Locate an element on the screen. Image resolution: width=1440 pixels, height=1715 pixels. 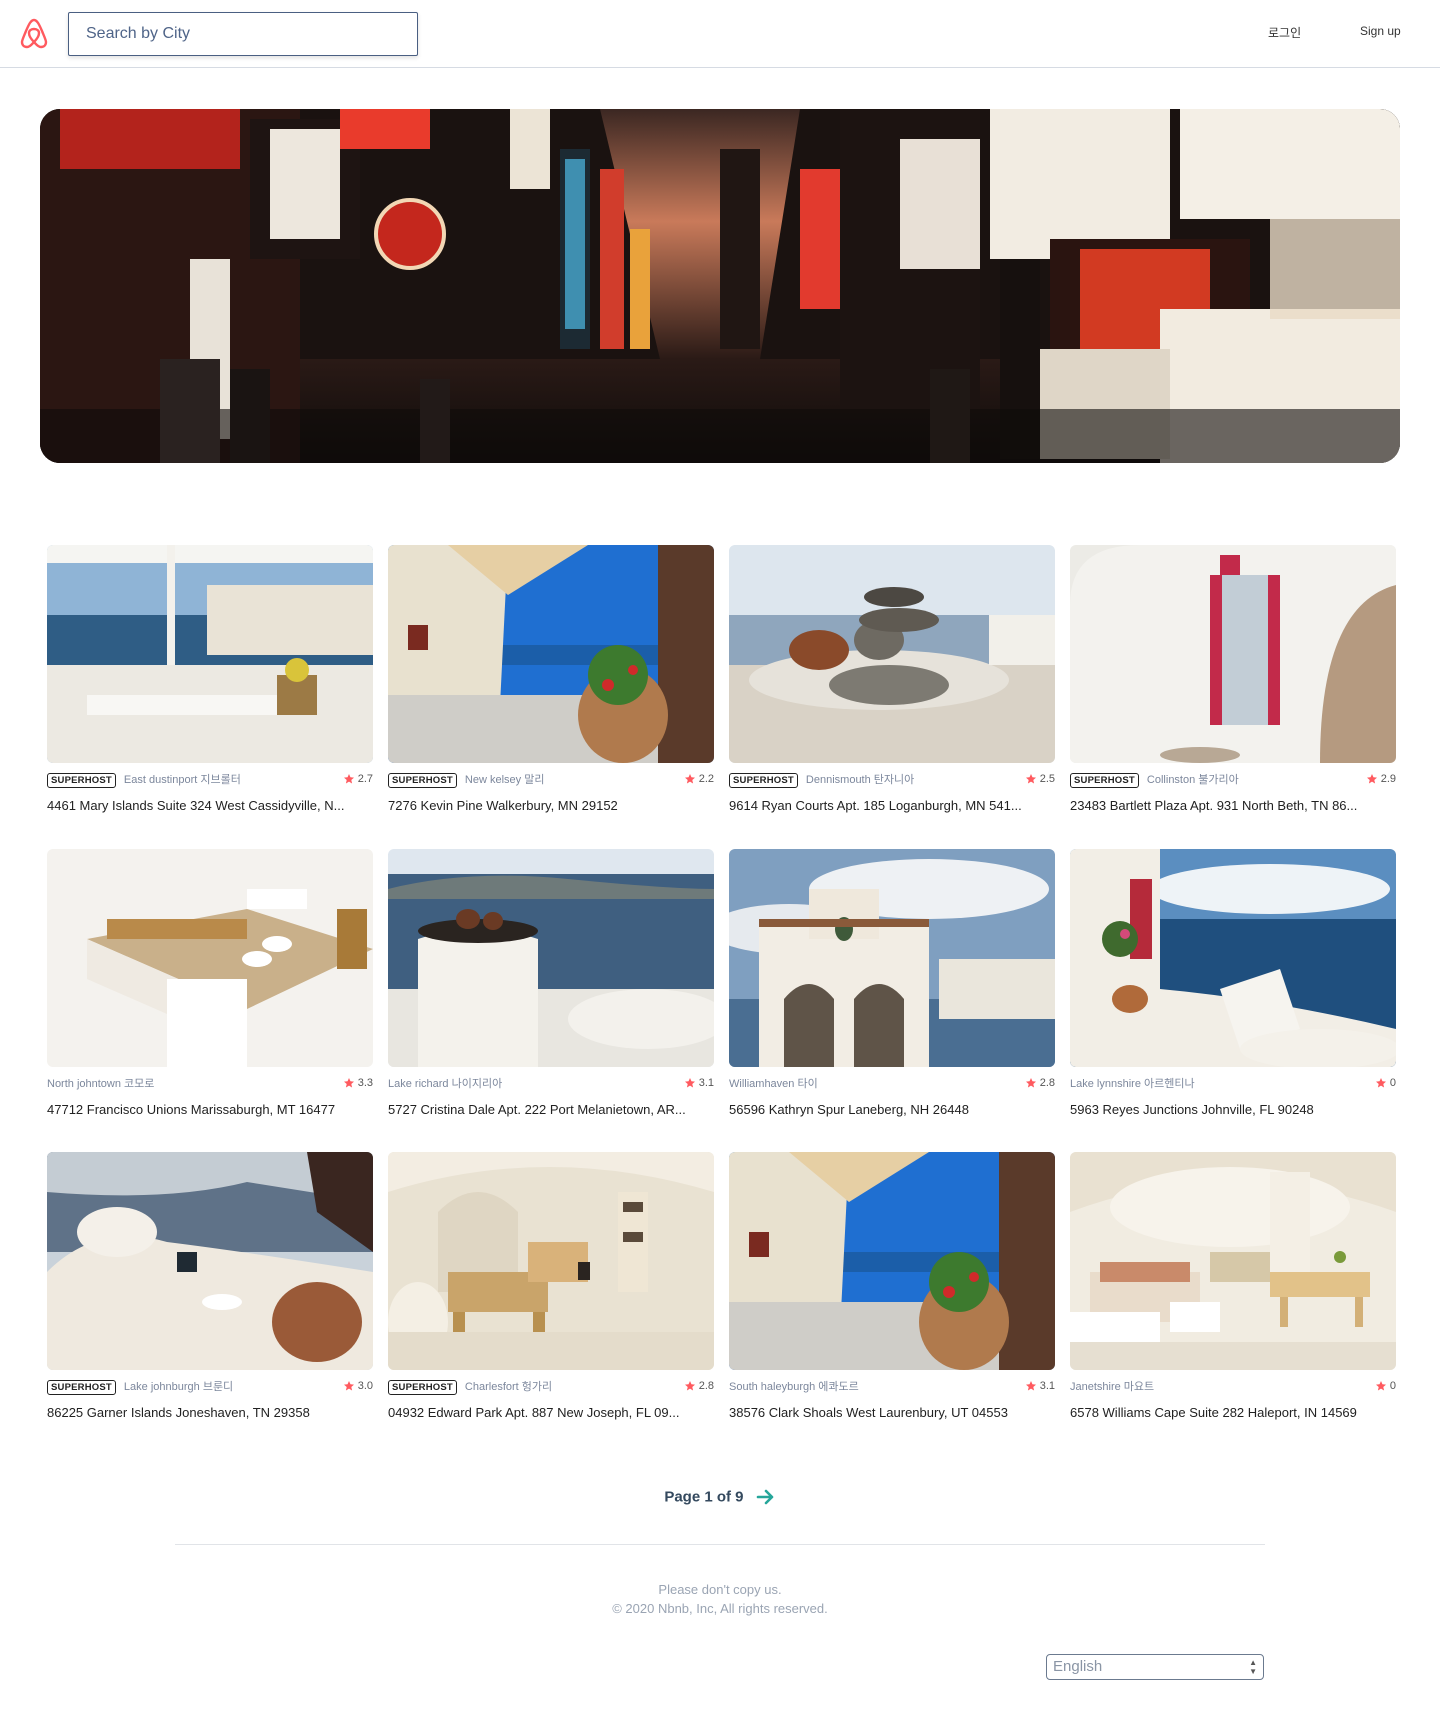
listing-meta: SUPERHOST East dustinport 지브롤터 2.7 is located at coordinates (210, 780).